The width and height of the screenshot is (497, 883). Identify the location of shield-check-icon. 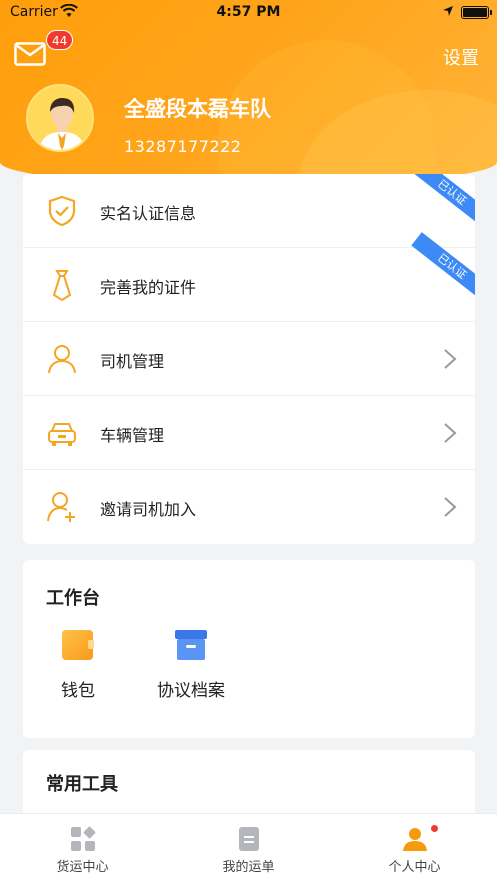
(62, 211).